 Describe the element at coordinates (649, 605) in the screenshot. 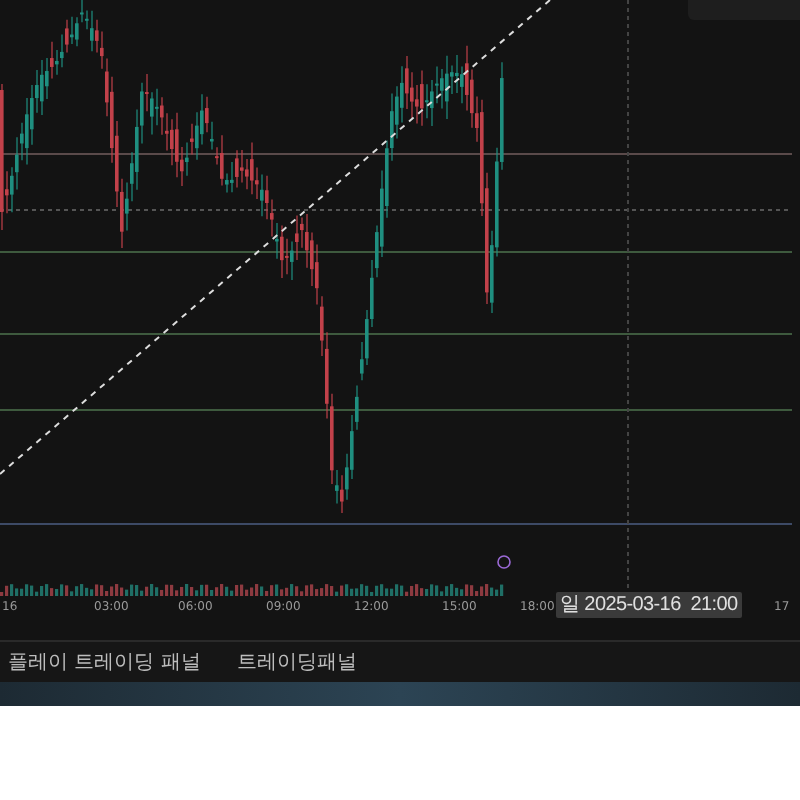

I see `cursor-date-label: 일 2025-03-16 21:00` at that location.